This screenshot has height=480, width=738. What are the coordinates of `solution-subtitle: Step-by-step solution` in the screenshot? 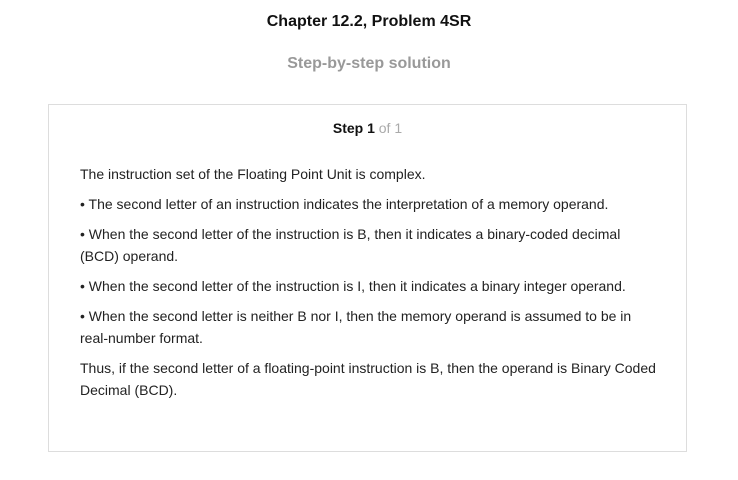 It's located at (369, 63).